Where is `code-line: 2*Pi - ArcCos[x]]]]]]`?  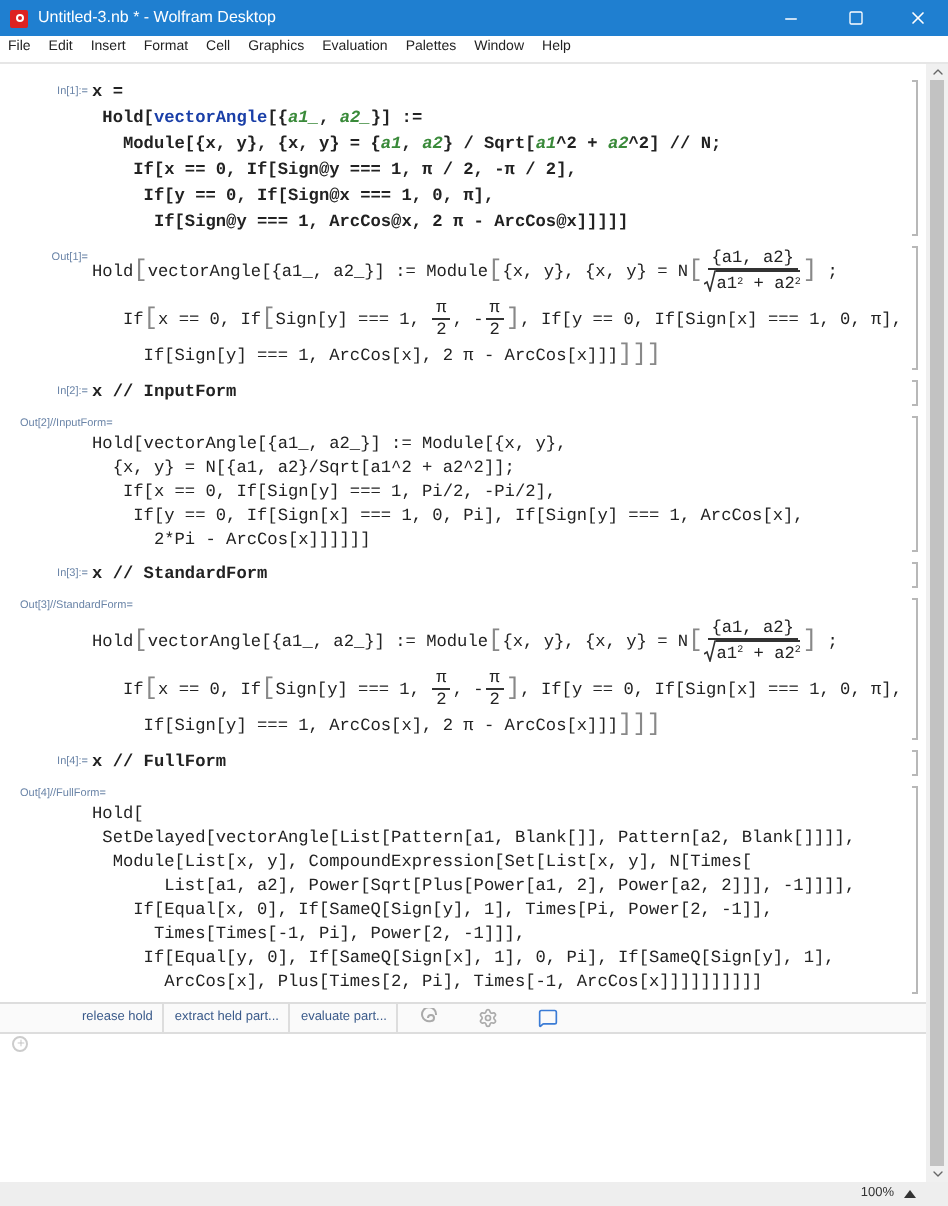 code-line: 2*Pi - ArcCos[x]]]]]] is located at coordinates (261, 540).